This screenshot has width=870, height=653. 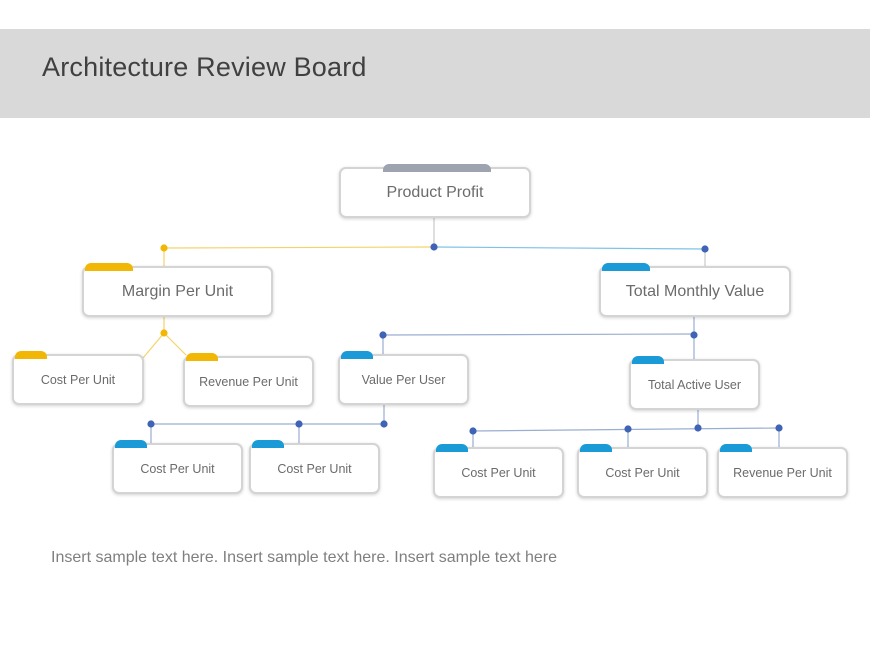 I want to click on node-total-monthly-value: Total Monthly Value, so click(x=695, y=290).